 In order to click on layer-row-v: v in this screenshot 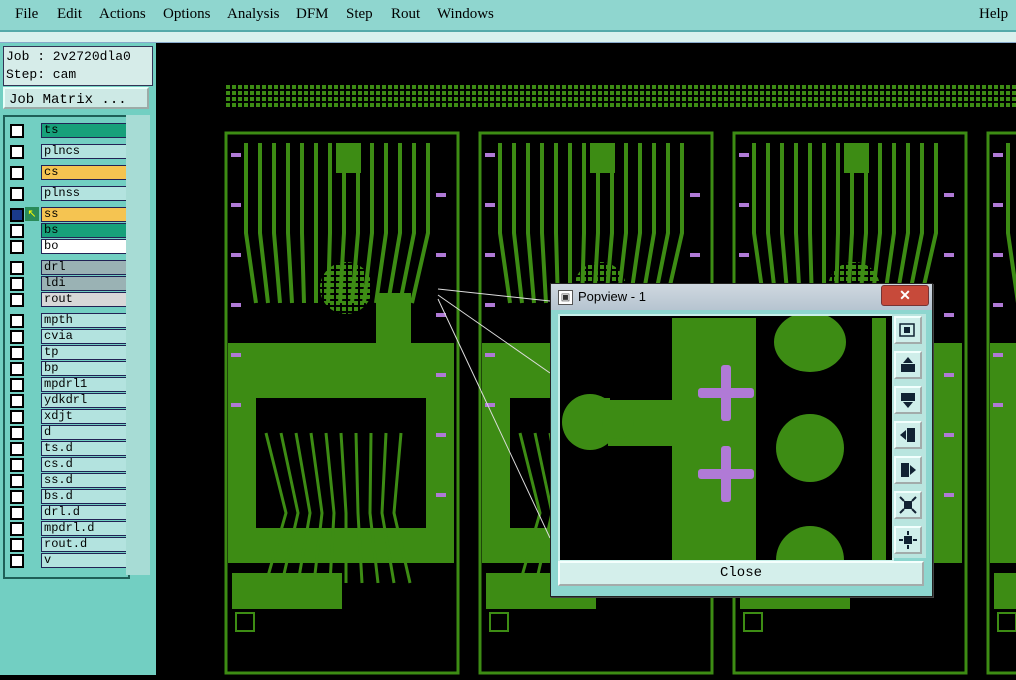, I will do `click(67, 560)`.